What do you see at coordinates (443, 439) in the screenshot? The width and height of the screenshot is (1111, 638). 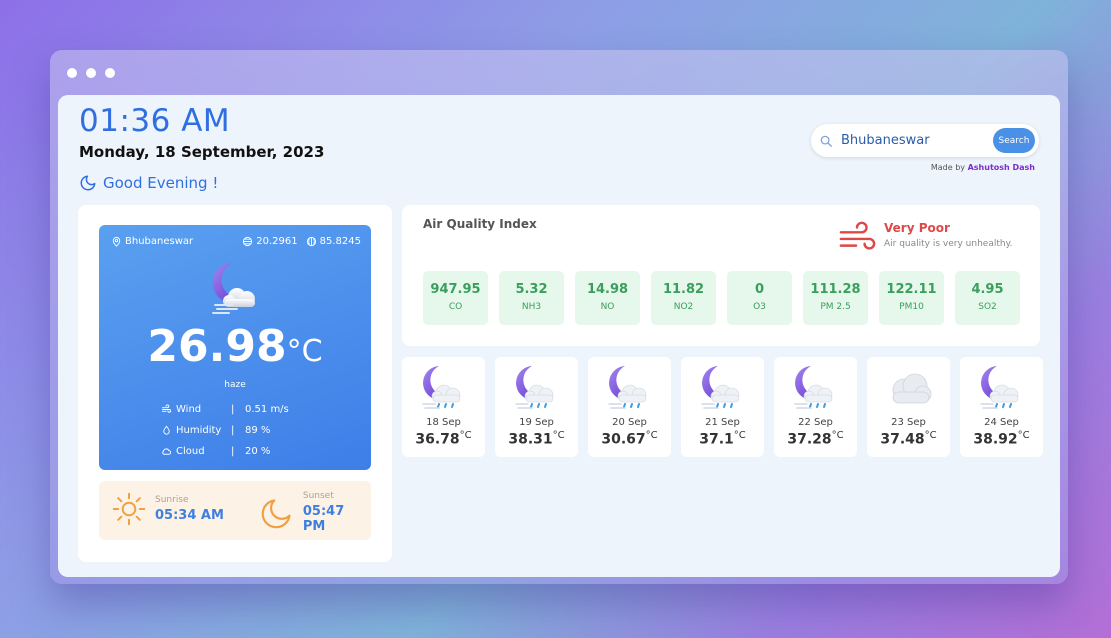 I see `forecast-temp: 36.78°C` at bounding box center [443, 439].